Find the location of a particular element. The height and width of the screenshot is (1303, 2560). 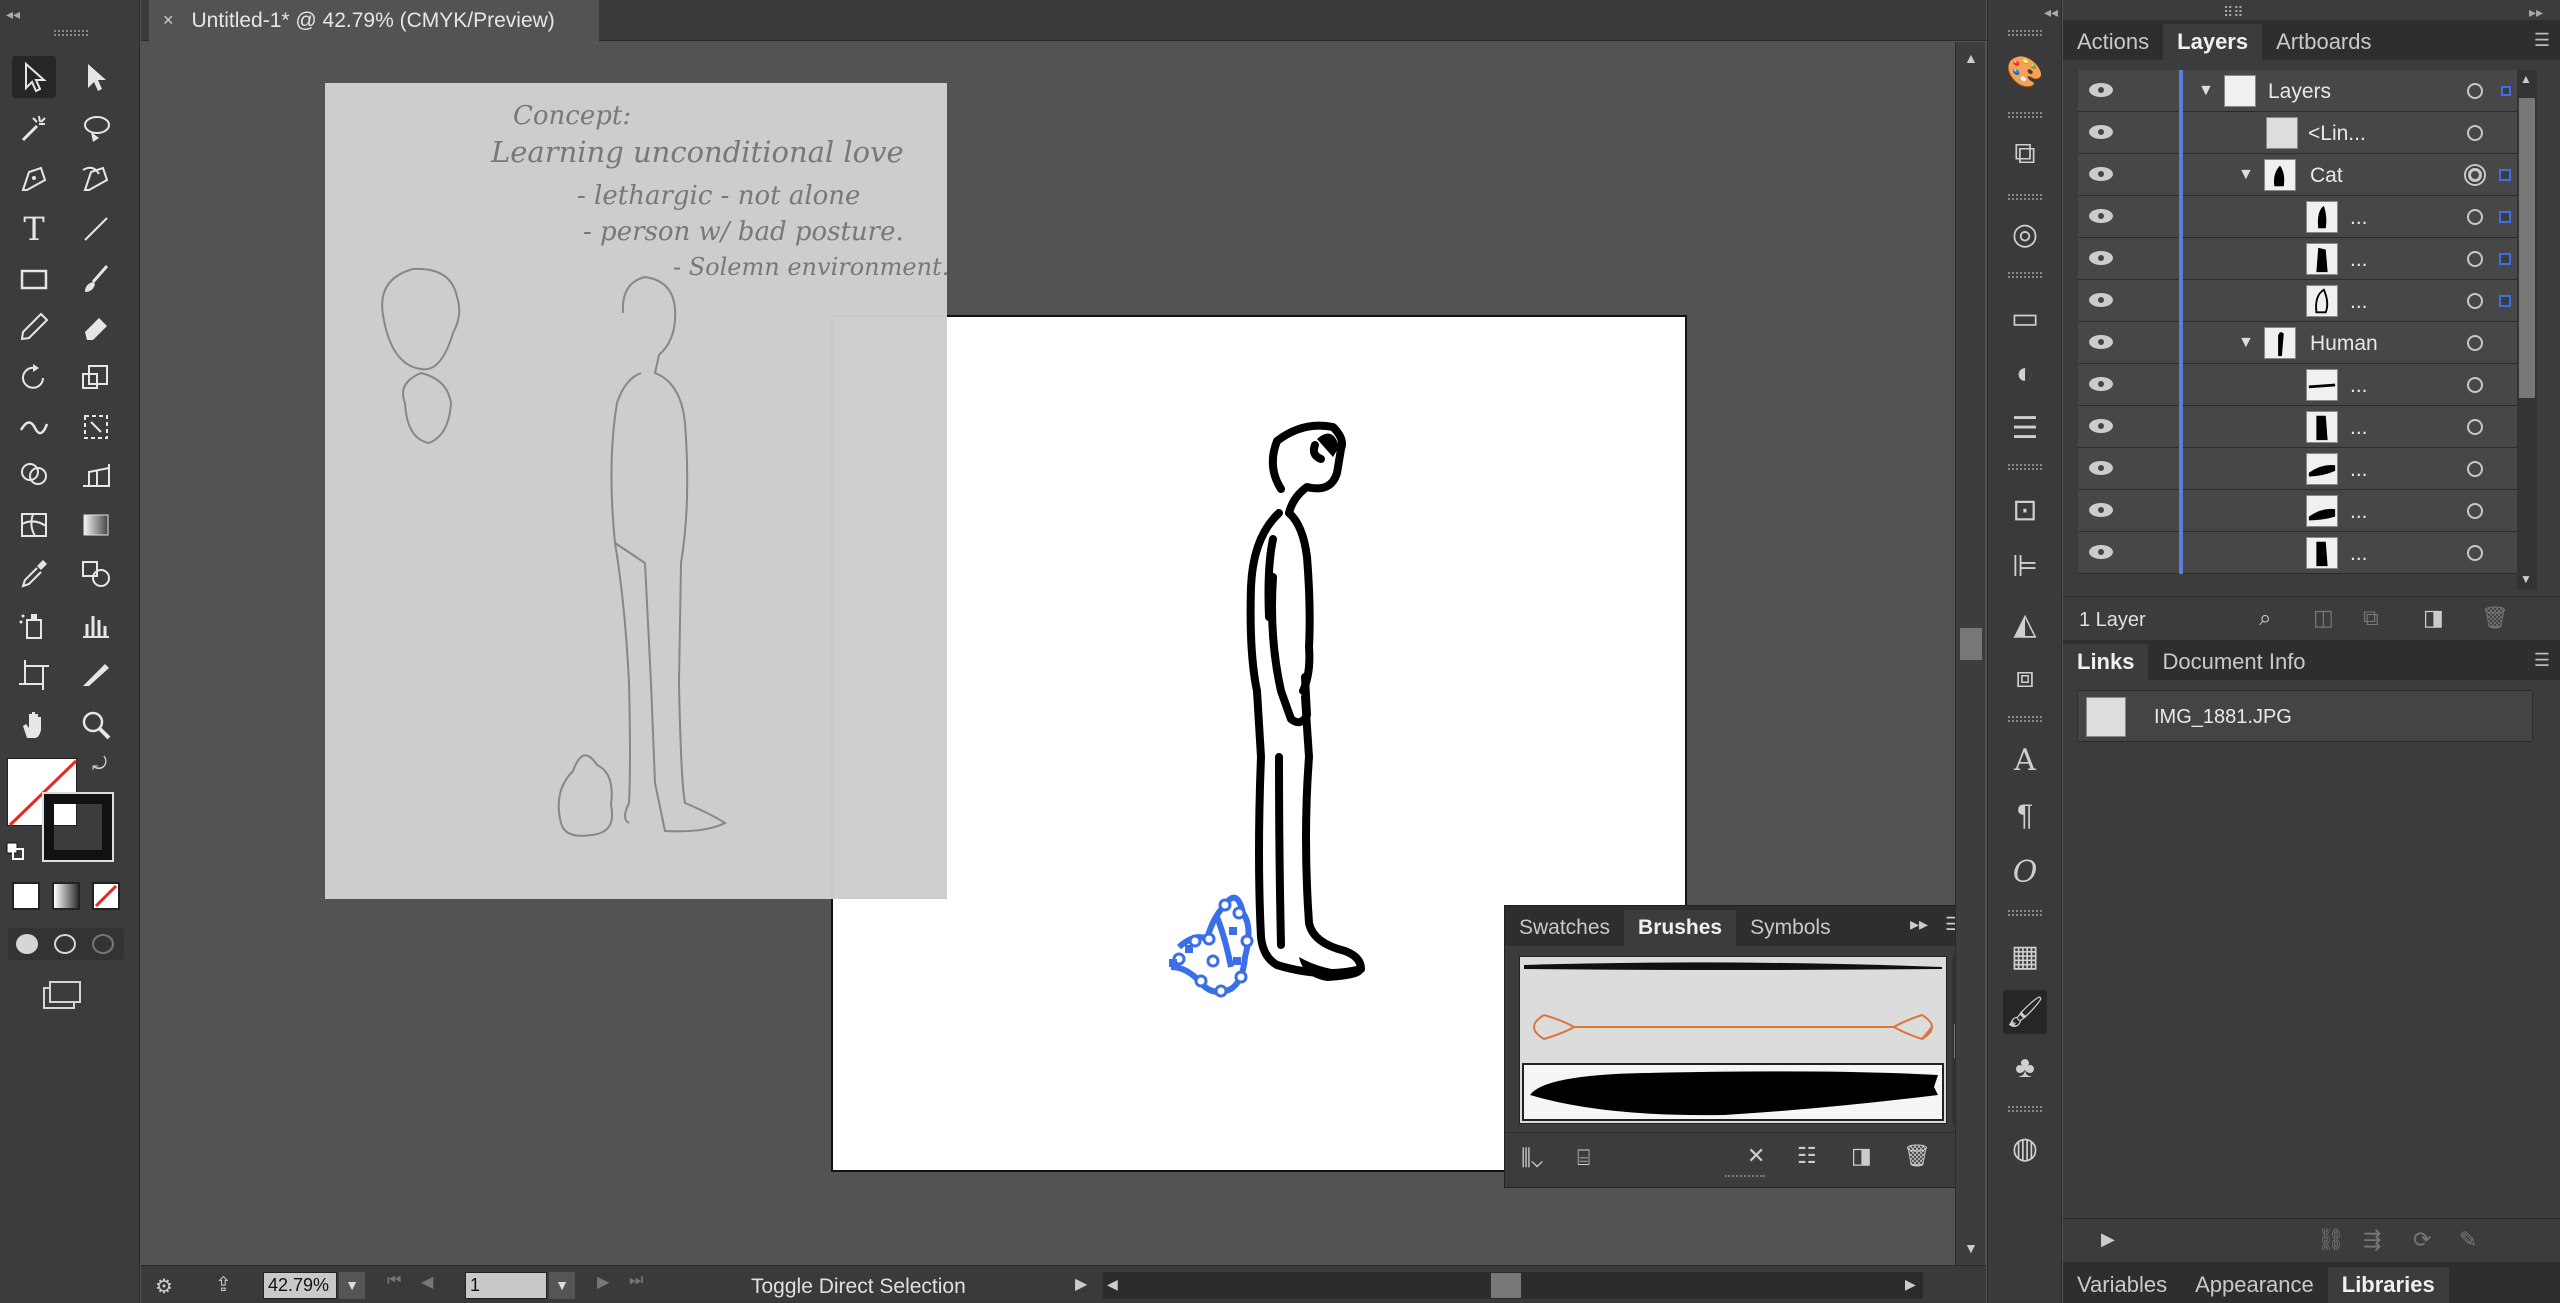

character-icon: A is located at coordinates (2025, 760).